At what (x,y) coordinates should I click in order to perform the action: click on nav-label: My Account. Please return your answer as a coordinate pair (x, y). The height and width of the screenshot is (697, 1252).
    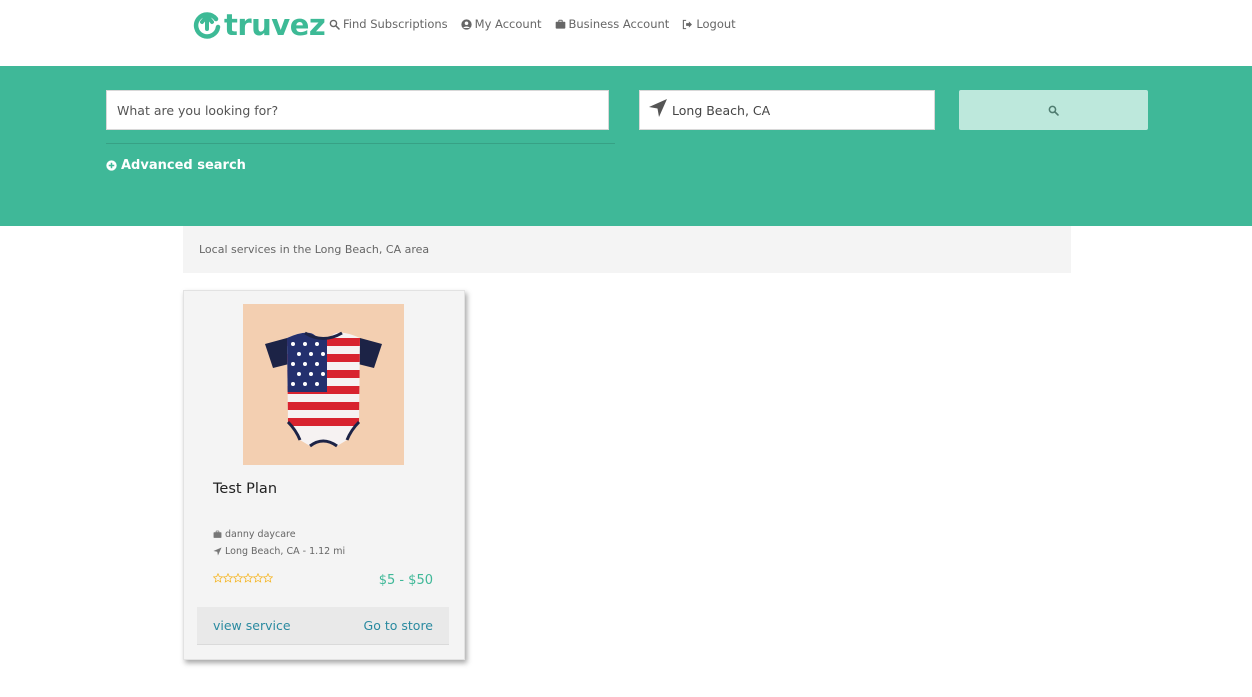
    Looking at the image, I should click on (508, 24).